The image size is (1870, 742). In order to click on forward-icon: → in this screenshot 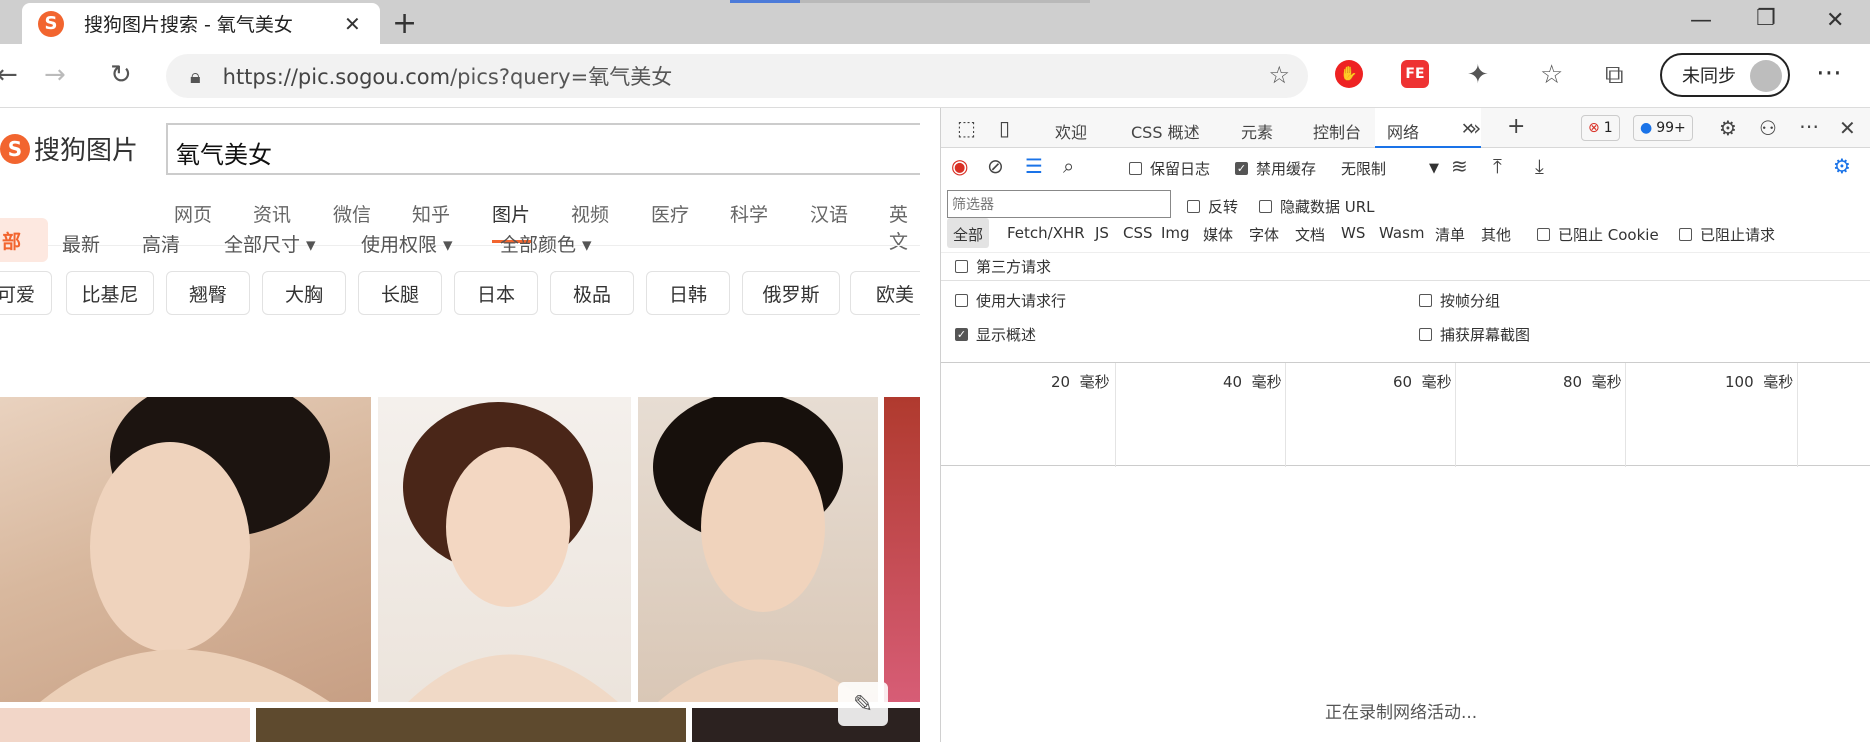, I will do `click(55, 75)`.